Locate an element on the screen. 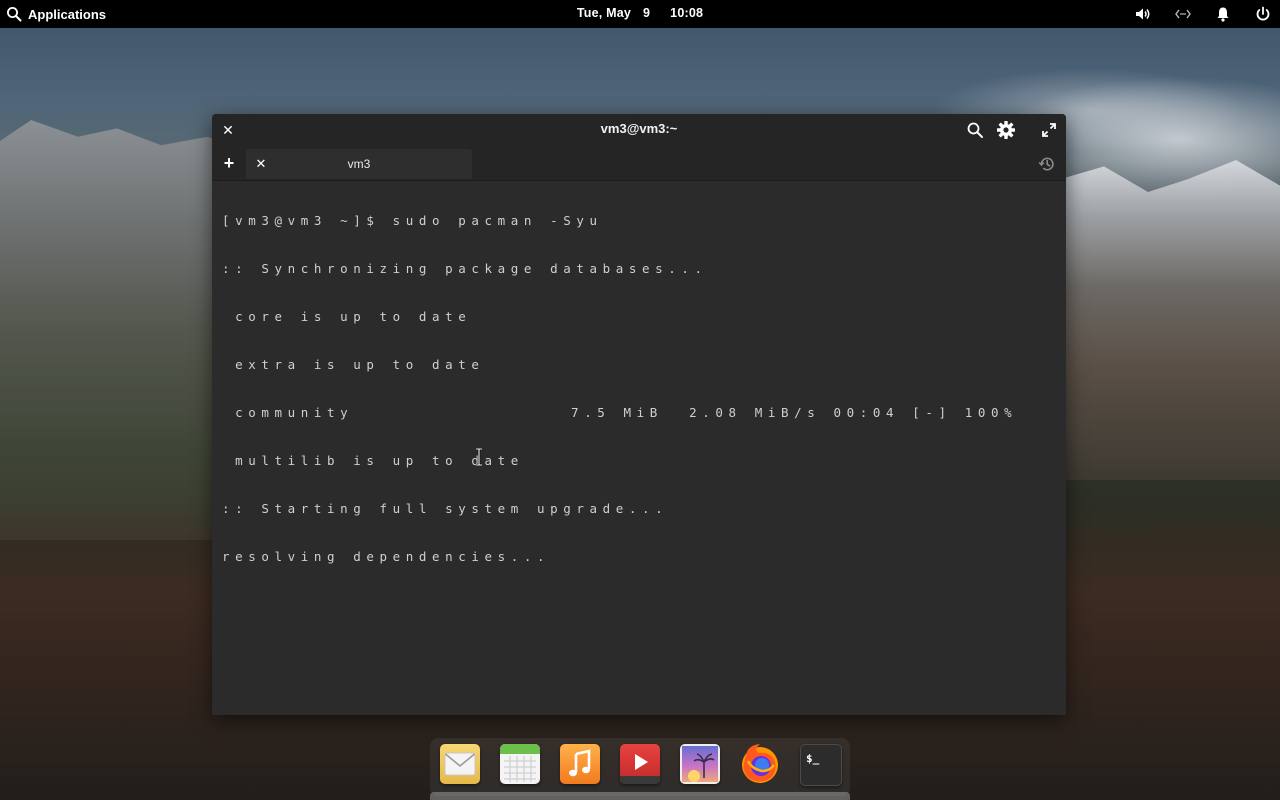  settings-button is located at coordinates (1006, 130).